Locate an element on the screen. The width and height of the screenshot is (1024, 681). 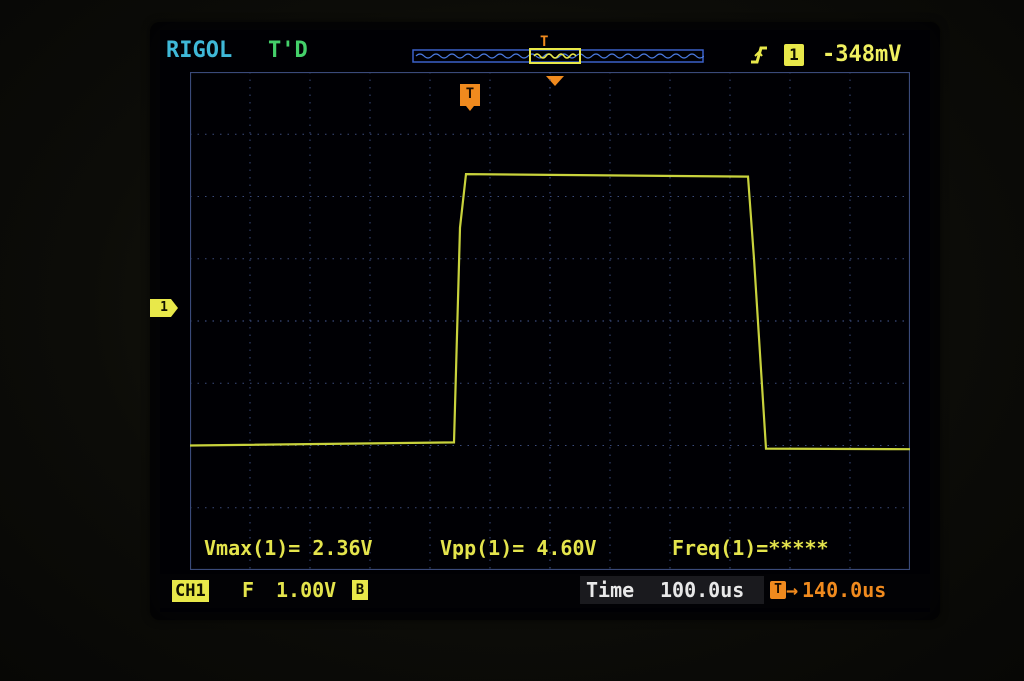
trigger-channel-badge: 1 is located at coordinates (794, 55).